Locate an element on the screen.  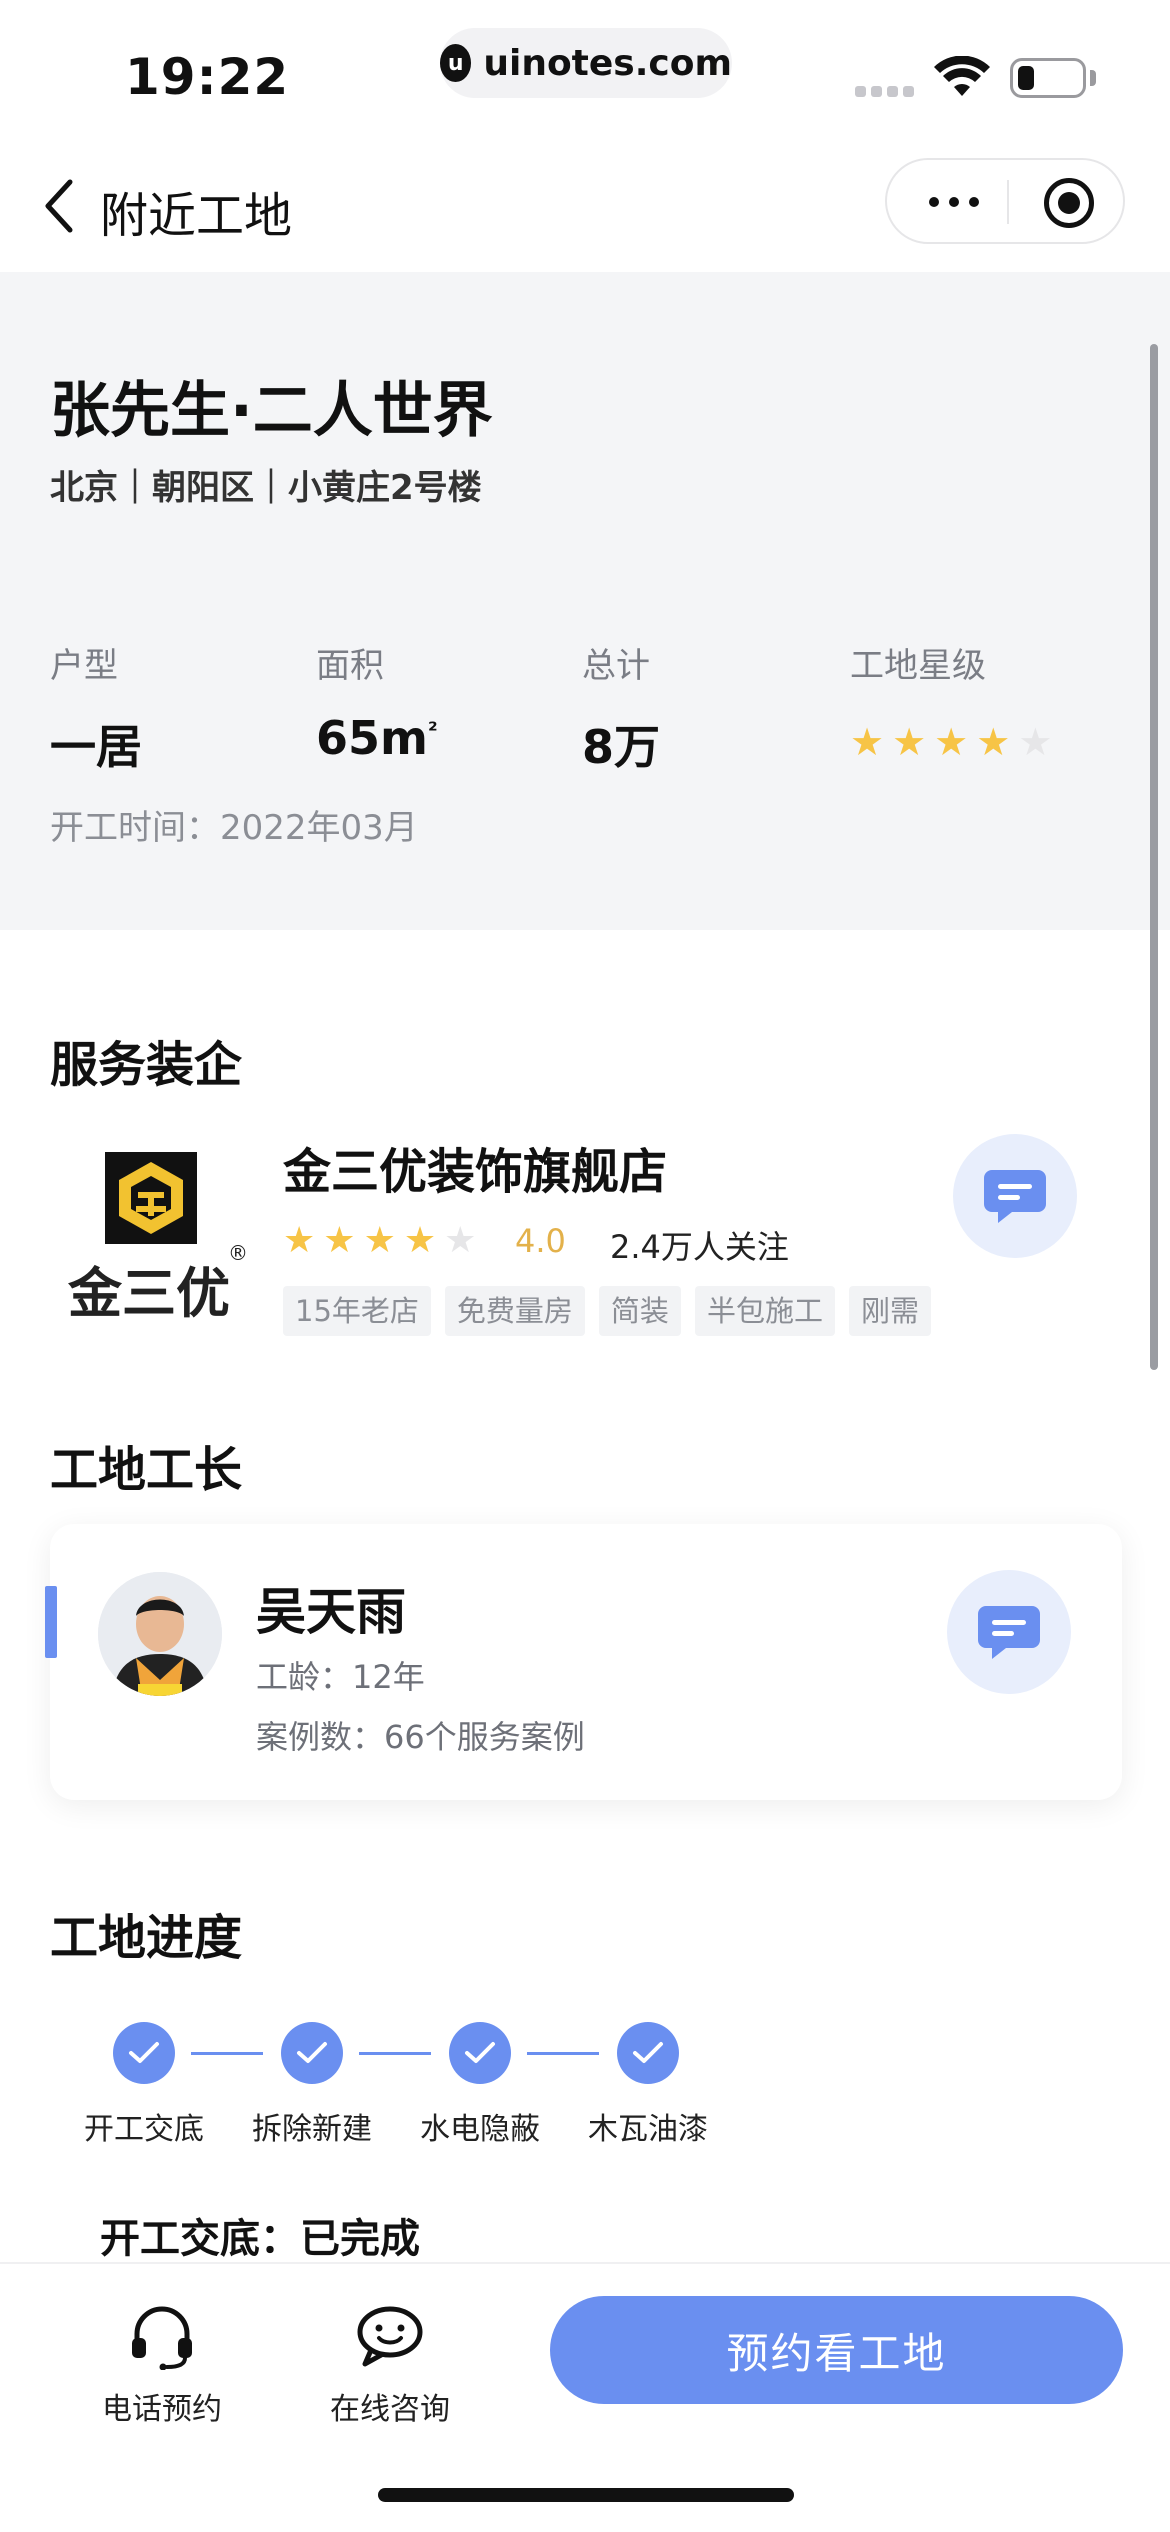
foreman-chat-button is located at coordinates (1009, 1632).